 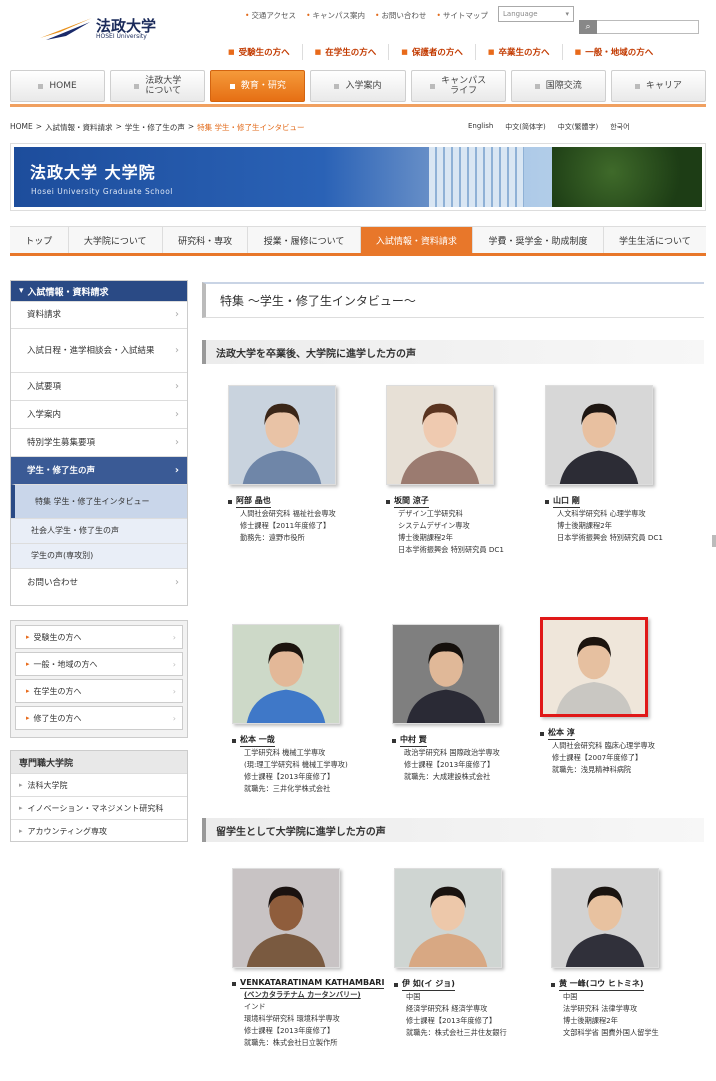 What do you see at coordinates (567, 14) in the screenshot?
I see `chevron-down-icon: ▾` at bounding box center [567, 14].